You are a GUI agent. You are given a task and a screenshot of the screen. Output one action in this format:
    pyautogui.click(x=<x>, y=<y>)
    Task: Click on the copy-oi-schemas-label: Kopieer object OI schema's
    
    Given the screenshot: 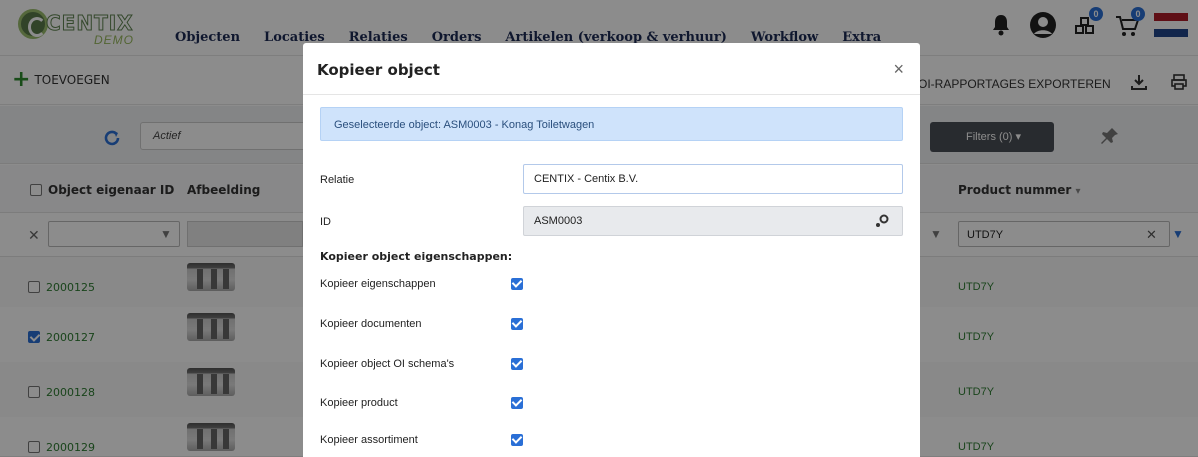 What is the action you would take?
    pyautogui.click(x=387, y=364)
    